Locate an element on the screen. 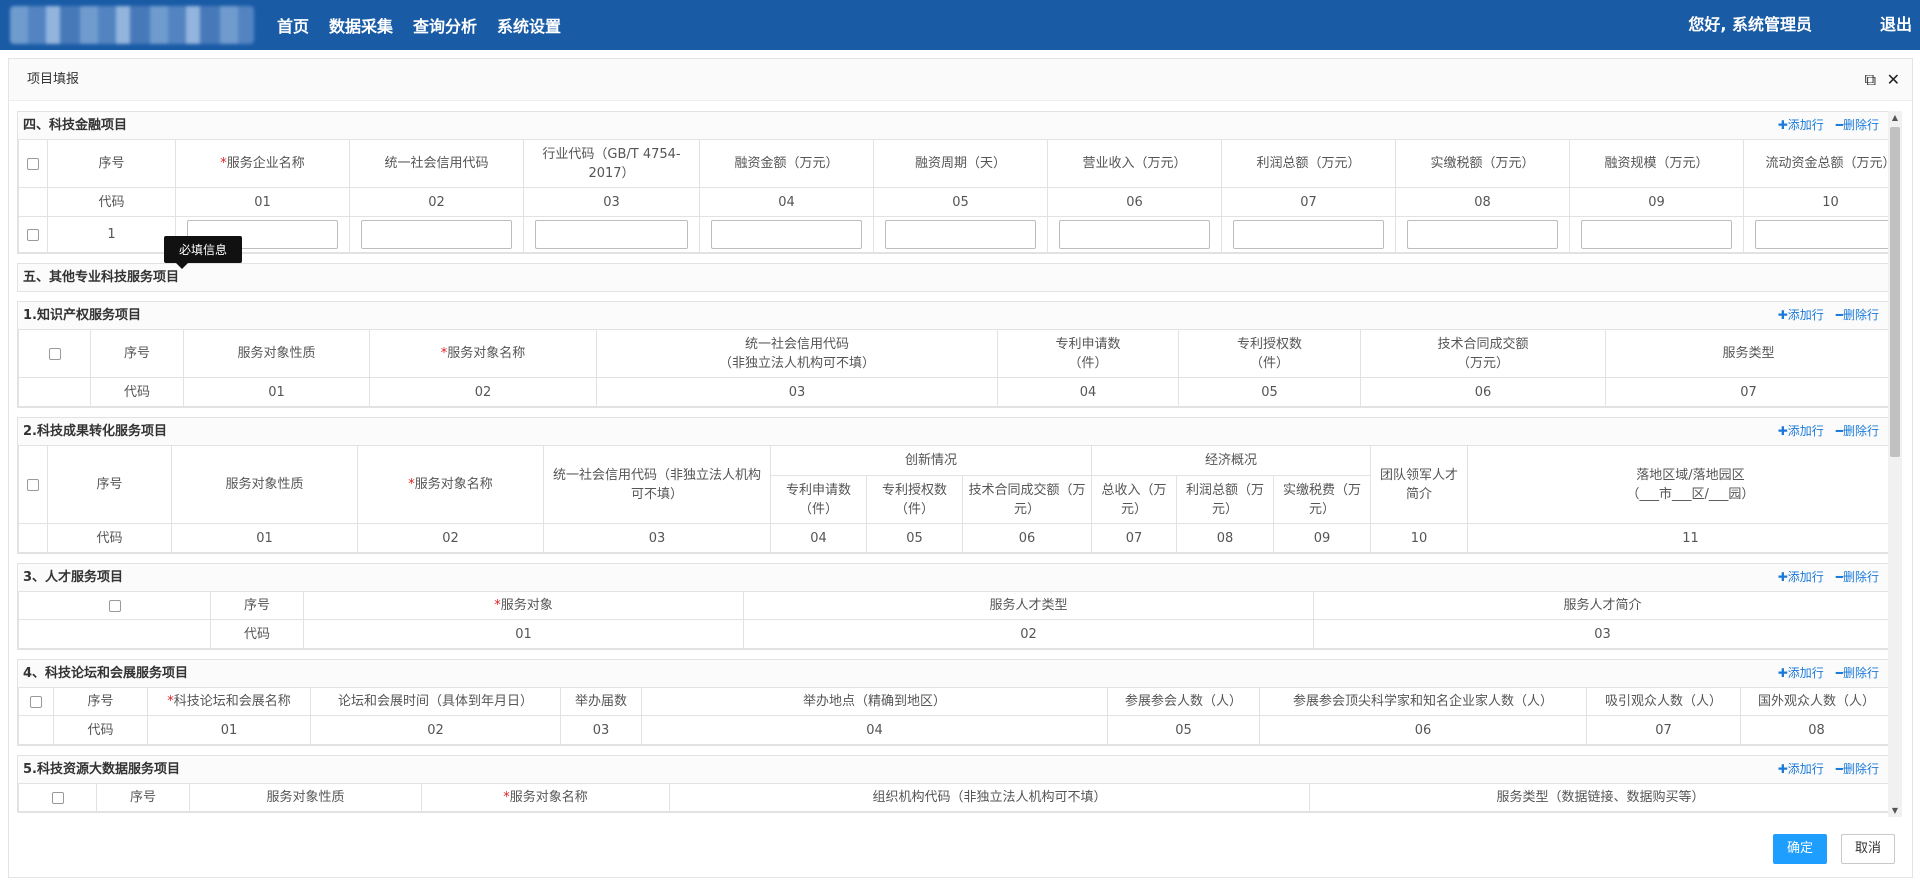 This screenshot has width=1920, height=895. main-nav: 首页 数据采集 查询分析 系统设置 is located at coordinates (429, 25).